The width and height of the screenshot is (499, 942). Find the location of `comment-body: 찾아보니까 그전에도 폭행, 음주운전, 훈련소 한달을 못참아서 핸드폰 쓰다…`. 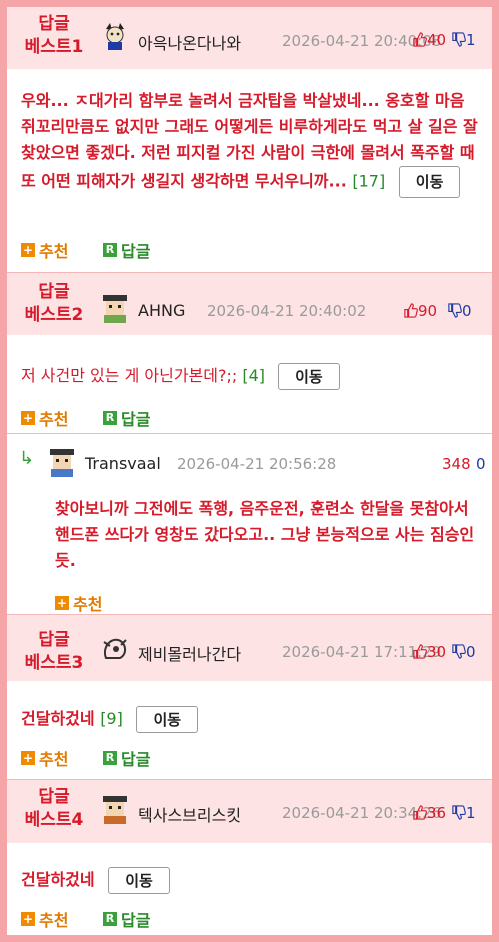

comment-body: 찾아보니까 그전에도 폭행, 음주운전, 훈련소 한달을 못참아서 핸드폰 쓰다… is located at coordinates (265, 534).